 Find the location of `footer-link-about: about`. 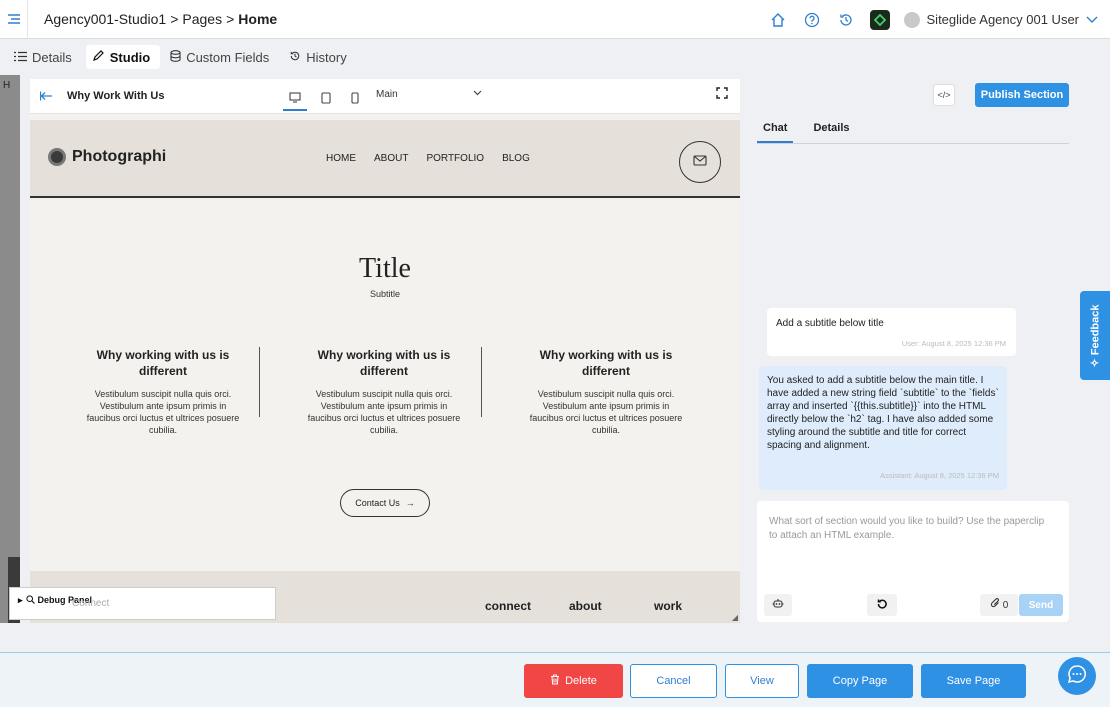

footer-link-about: about is located at coordinates (585, 606).